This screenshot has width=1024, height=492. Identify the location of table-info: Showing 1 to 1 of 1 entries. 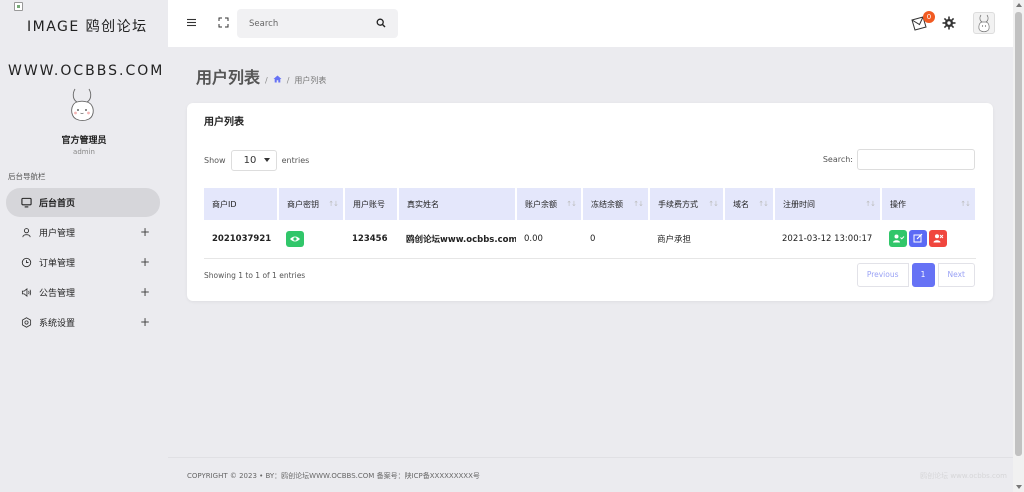
(255, 275).